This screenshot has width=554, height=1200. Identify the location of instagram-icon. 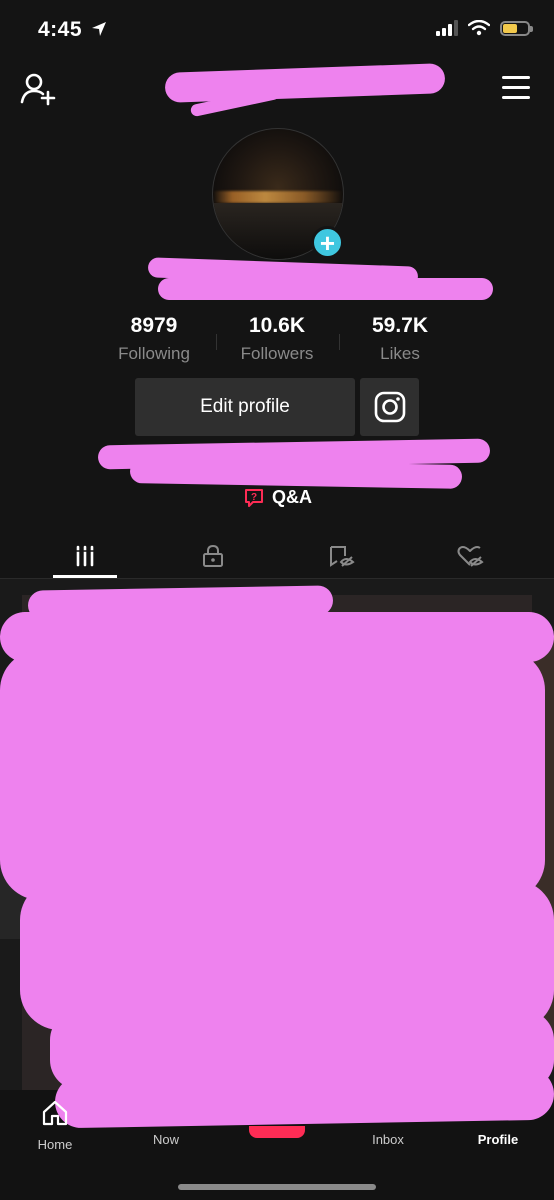
(389, 407).